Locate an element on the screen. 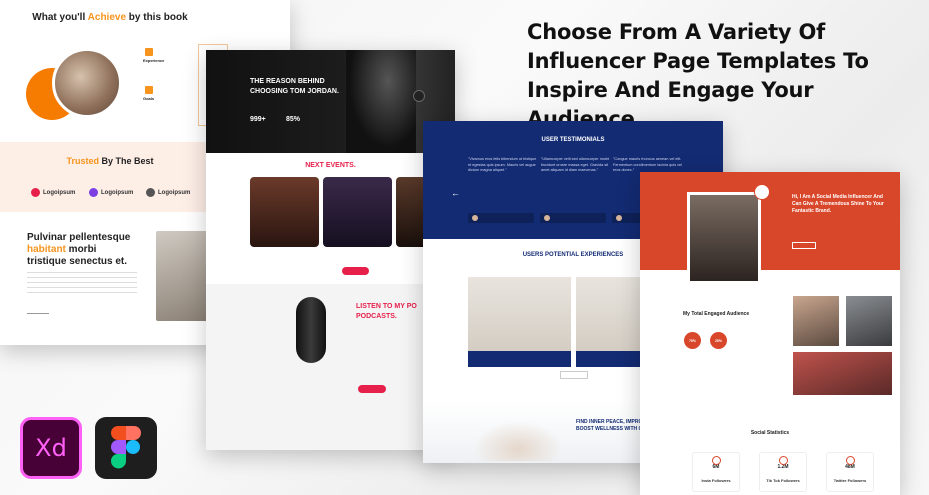  stat-card: 1.2M Tik Tok Followers is located at coordinates (783, 472).